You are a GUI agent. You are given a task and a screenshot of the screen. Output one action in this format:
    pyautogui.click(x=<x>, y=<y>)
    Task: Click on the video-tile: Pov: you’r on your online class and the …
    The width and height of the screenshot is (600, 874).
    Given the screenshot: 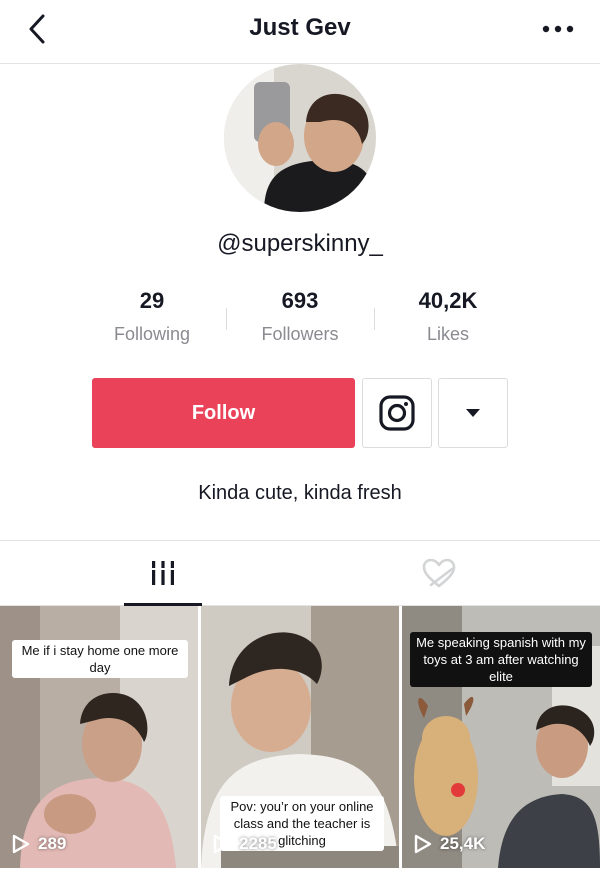 What is the action you would take?
    pyautogui.click(x=300, y=737)
    